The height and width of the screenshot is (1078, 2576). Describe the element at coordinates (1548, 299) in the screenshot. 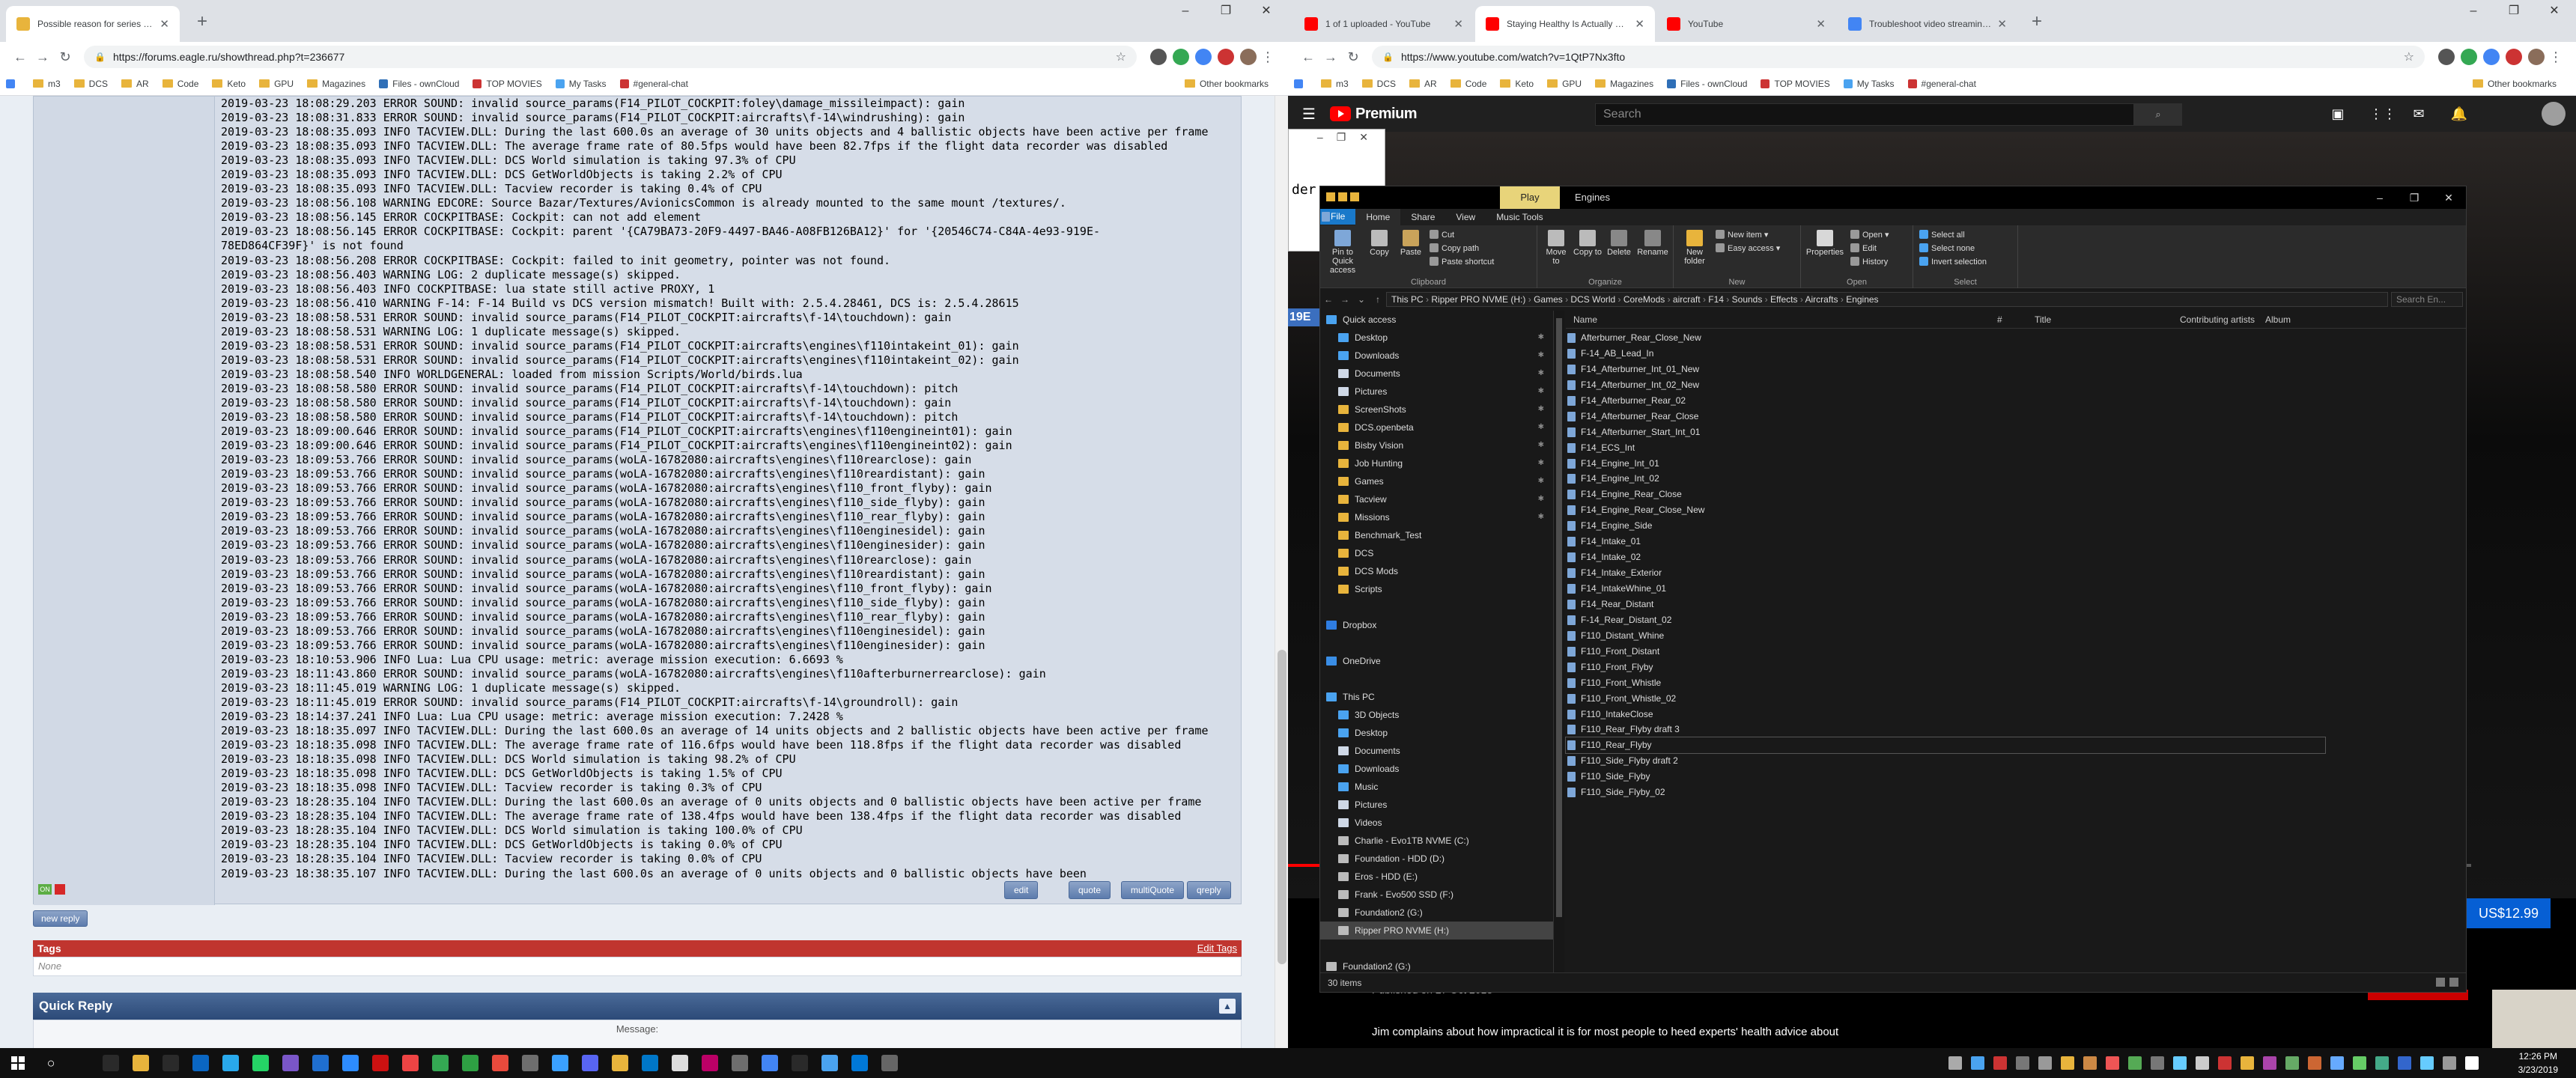

I see `breadcrumb-segment: Games` at that location.